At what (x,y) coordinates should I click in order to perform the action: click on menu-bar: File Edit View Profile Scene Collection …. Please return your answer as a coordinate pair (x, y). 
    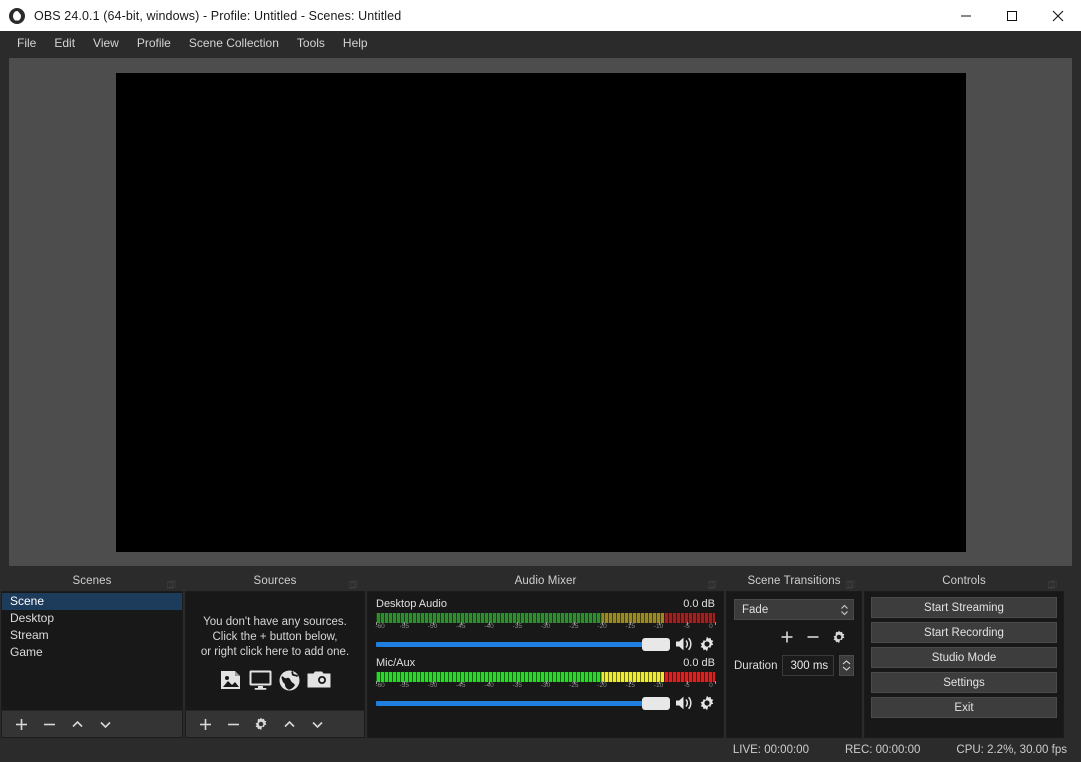
    Looking at the image, I should click on (540, 42).